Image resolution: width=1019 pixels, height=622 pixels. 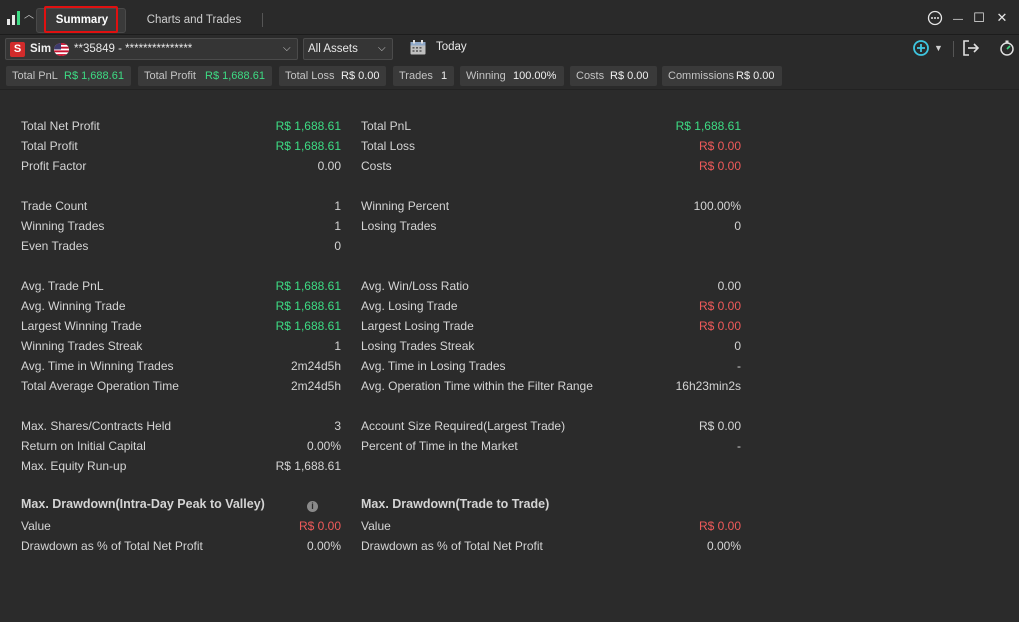 What do you see at coordinates (388, 146) in the screenshot?
I see `summary-label: Total Loss` at bounding box center [388, 146].